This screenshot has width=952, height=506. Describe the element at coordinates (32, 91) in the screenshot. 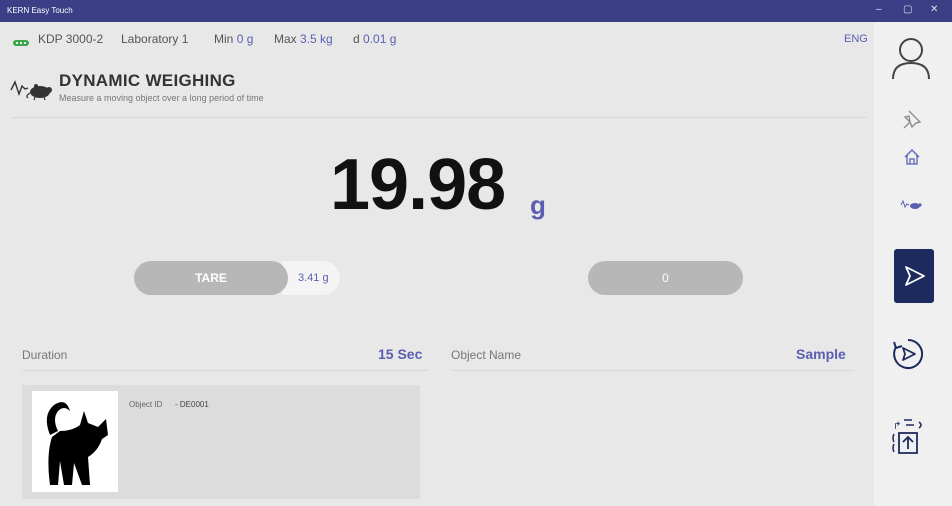

I see `dynamic-weighing-icon` at that location.